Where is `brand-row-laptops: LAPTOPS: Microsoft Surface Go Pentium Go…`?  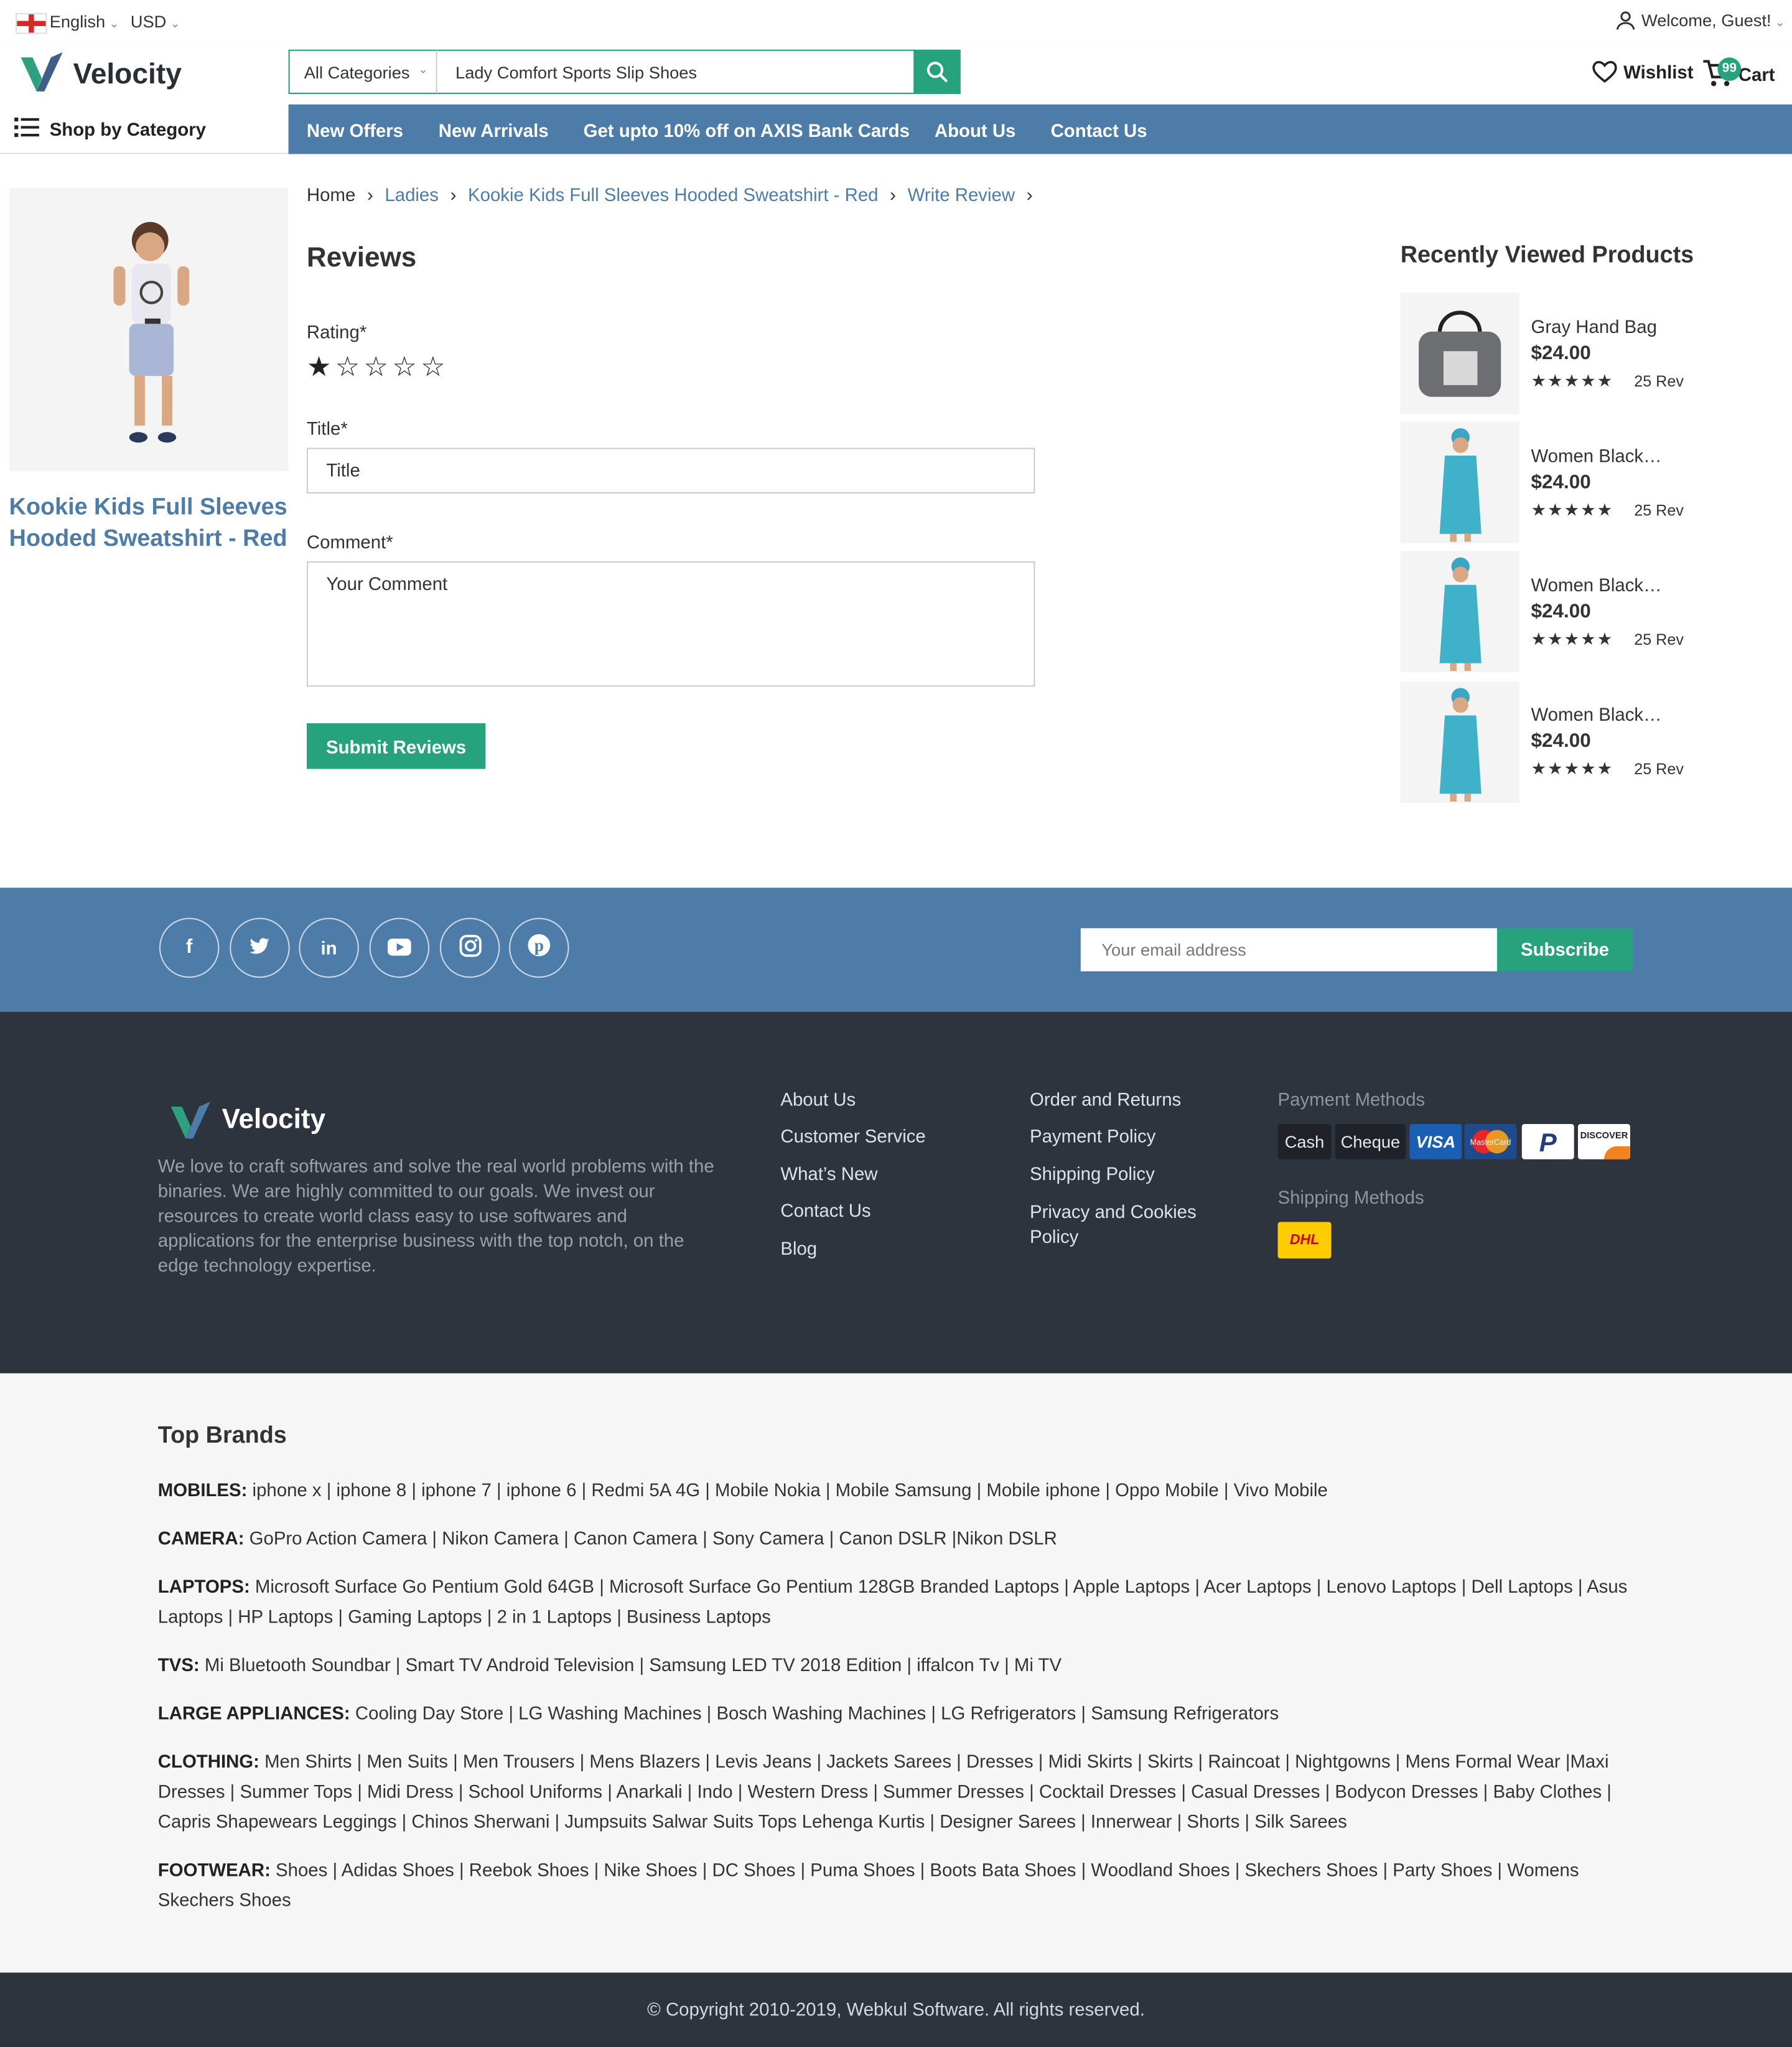 brand-row-laptops: LAPTOPS: Microsoft Surface Go Pentium Go… is located at coordinates (896, 1602).